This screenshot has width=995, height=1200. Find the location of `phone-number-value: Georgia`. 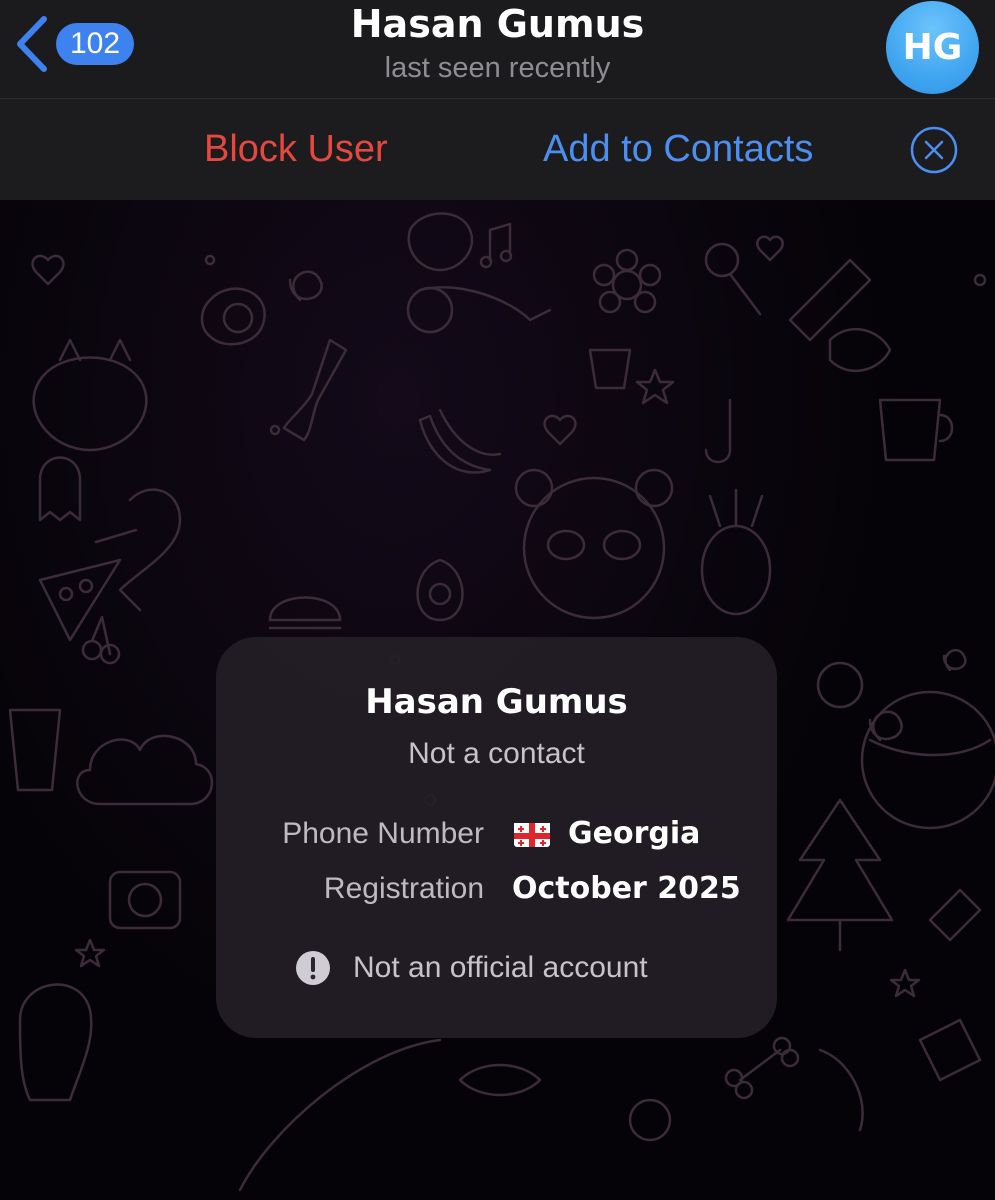

phone-number-value: Georgia is located at coordinates (607, 834).